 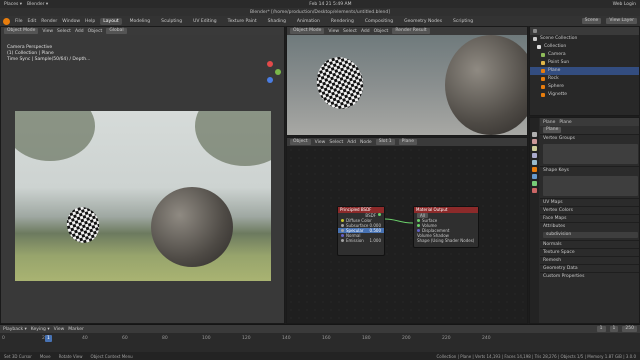 What do you see at coordinates (589, 202) in the screenshot?
I see `section-uv-maps: UV Maps` at bounding box center [589, 202].